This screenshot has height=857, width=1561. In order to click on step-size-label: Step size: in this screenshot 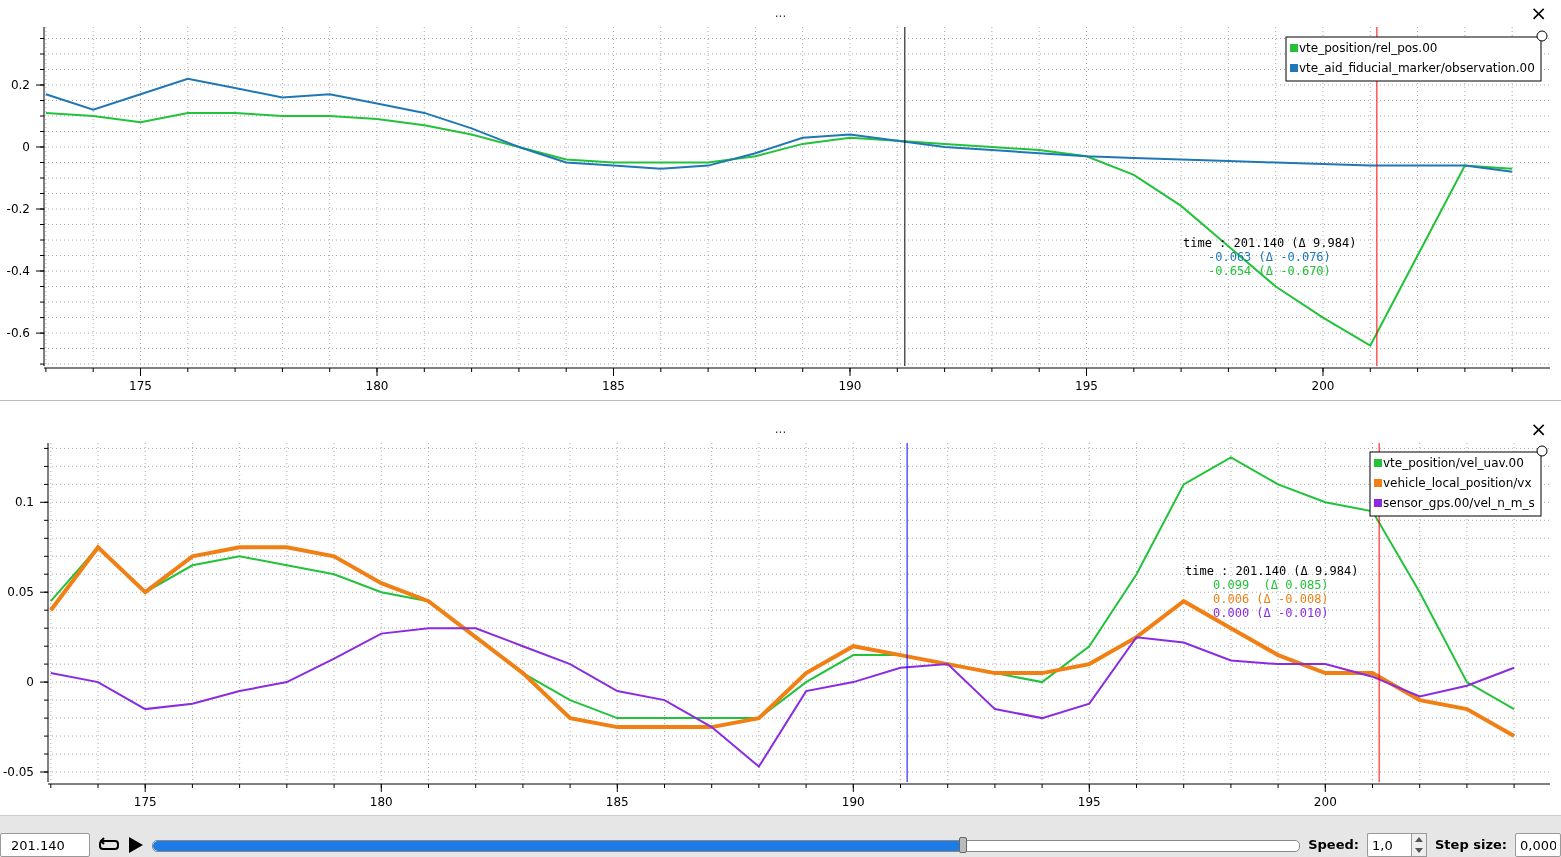, I will do `click(1471, 845)`.